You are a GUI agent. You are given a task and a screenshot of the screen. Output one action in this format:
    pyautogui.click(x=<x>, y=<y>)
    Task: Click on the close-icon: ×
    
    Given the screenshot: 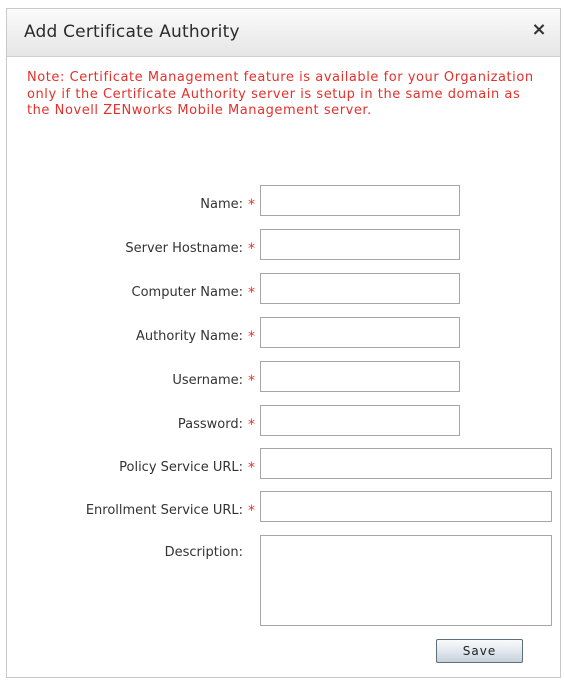 What is the action you would take?
    pyautogui.click(x=539, y=30)
    